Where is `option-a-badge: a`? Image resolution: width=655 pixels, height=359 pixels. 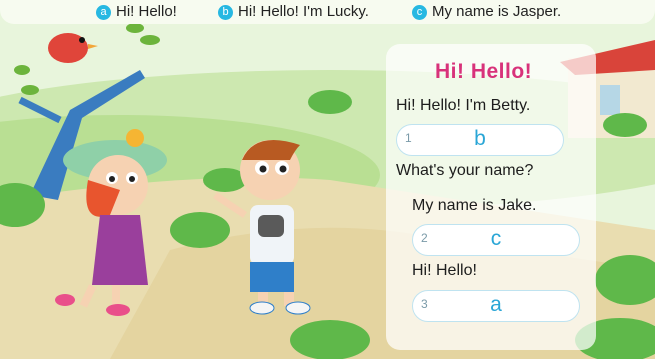
option-a-badge: a is located at coordinates (103, 12).